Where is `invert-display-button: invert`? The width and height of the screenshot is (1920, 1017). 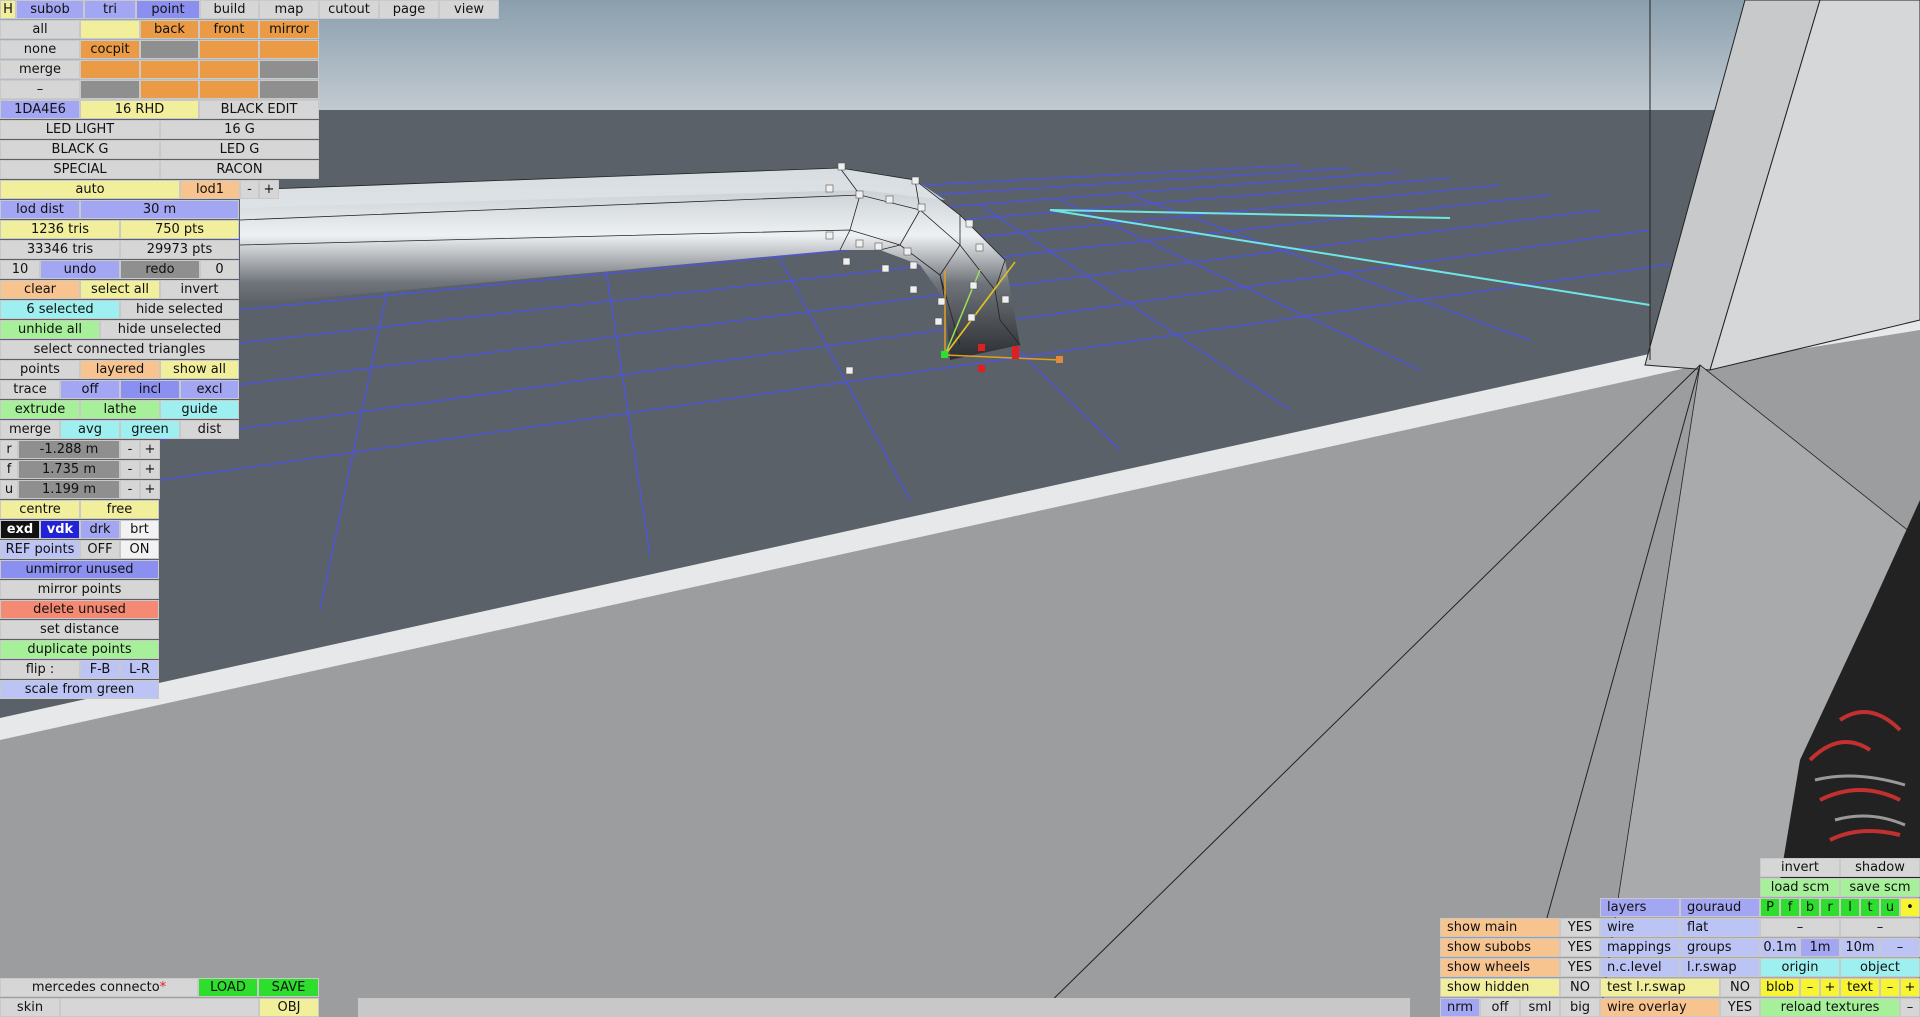 invert-display-button: invert is located at coordinates (1800, 867).